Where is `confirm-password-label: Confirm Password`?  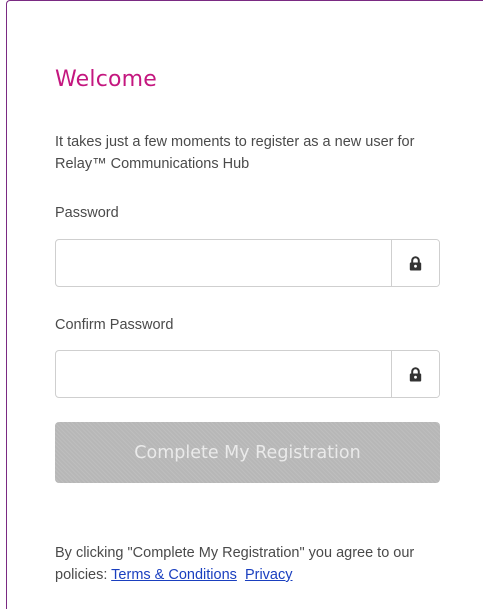 confirm-password-label: Confirm Password is located at coordinates (114, 325).